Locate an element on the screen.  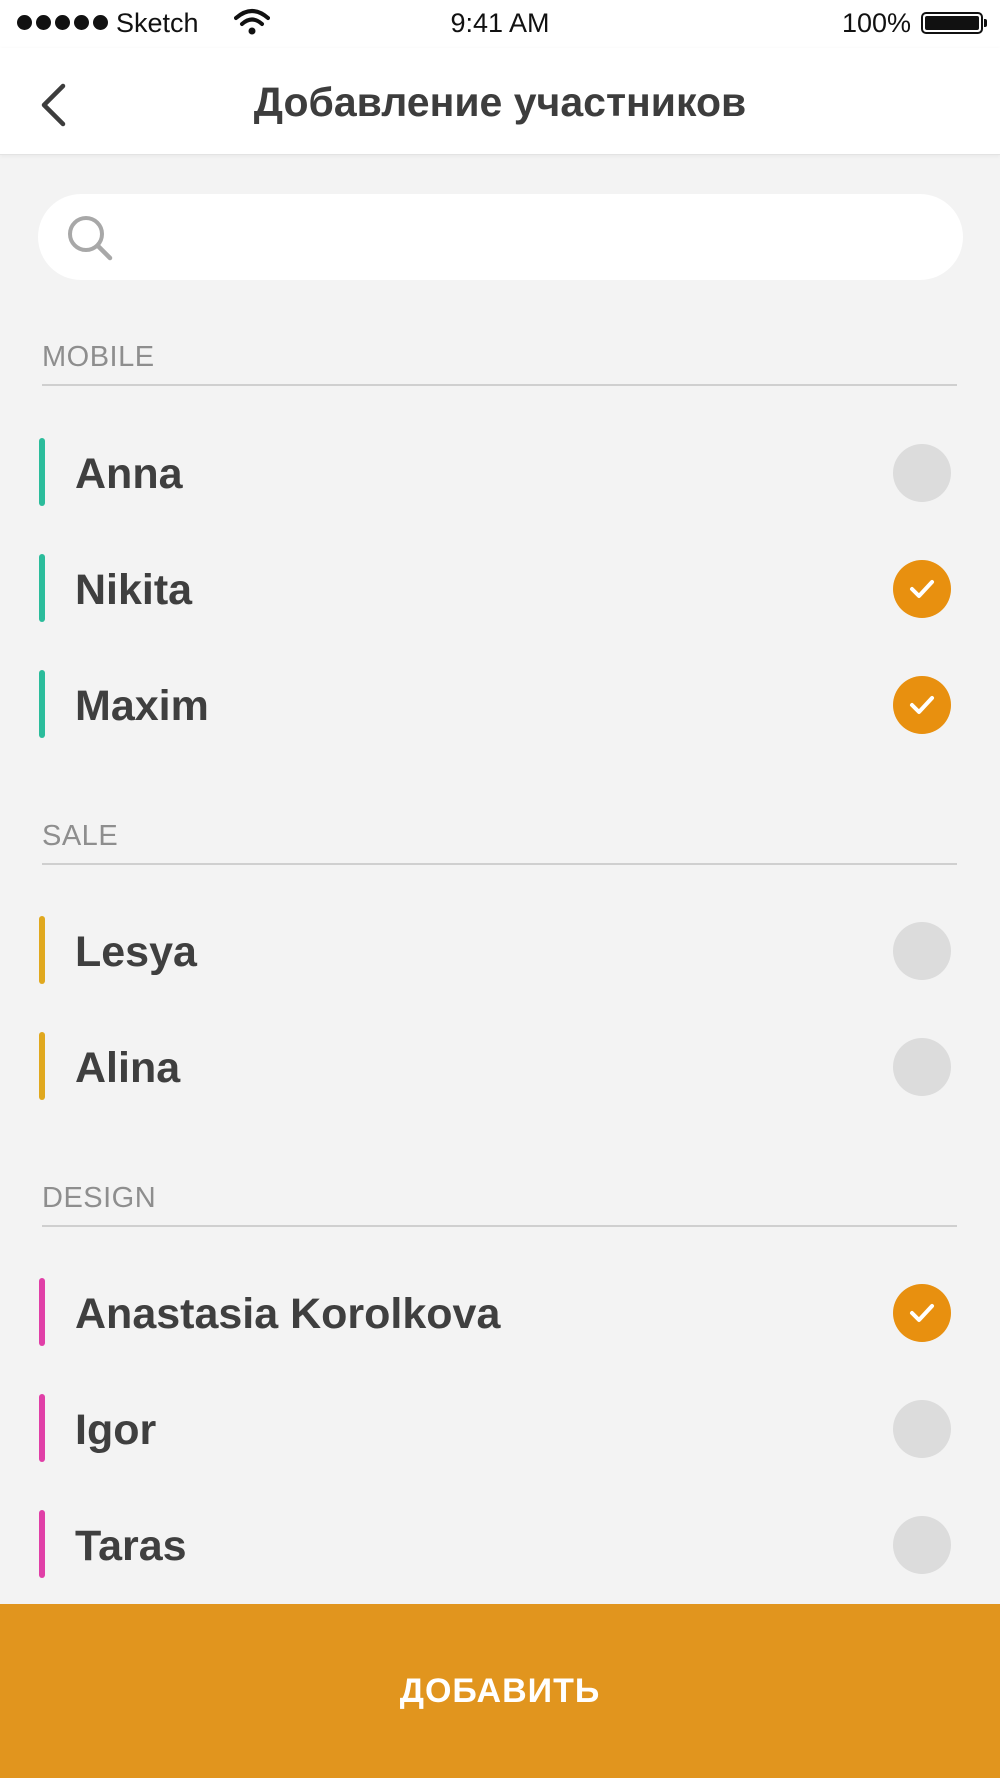
page-title: Добавление участников is located at coordinates (500, 102).